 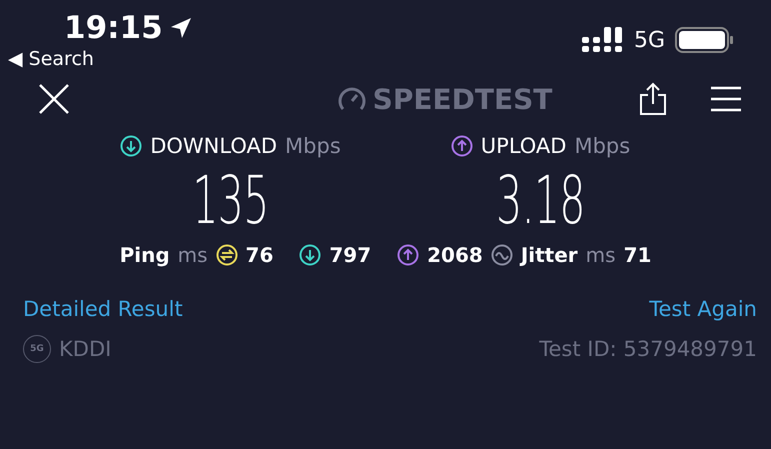 I want to click on share-icon, so click(x=653, y=99).